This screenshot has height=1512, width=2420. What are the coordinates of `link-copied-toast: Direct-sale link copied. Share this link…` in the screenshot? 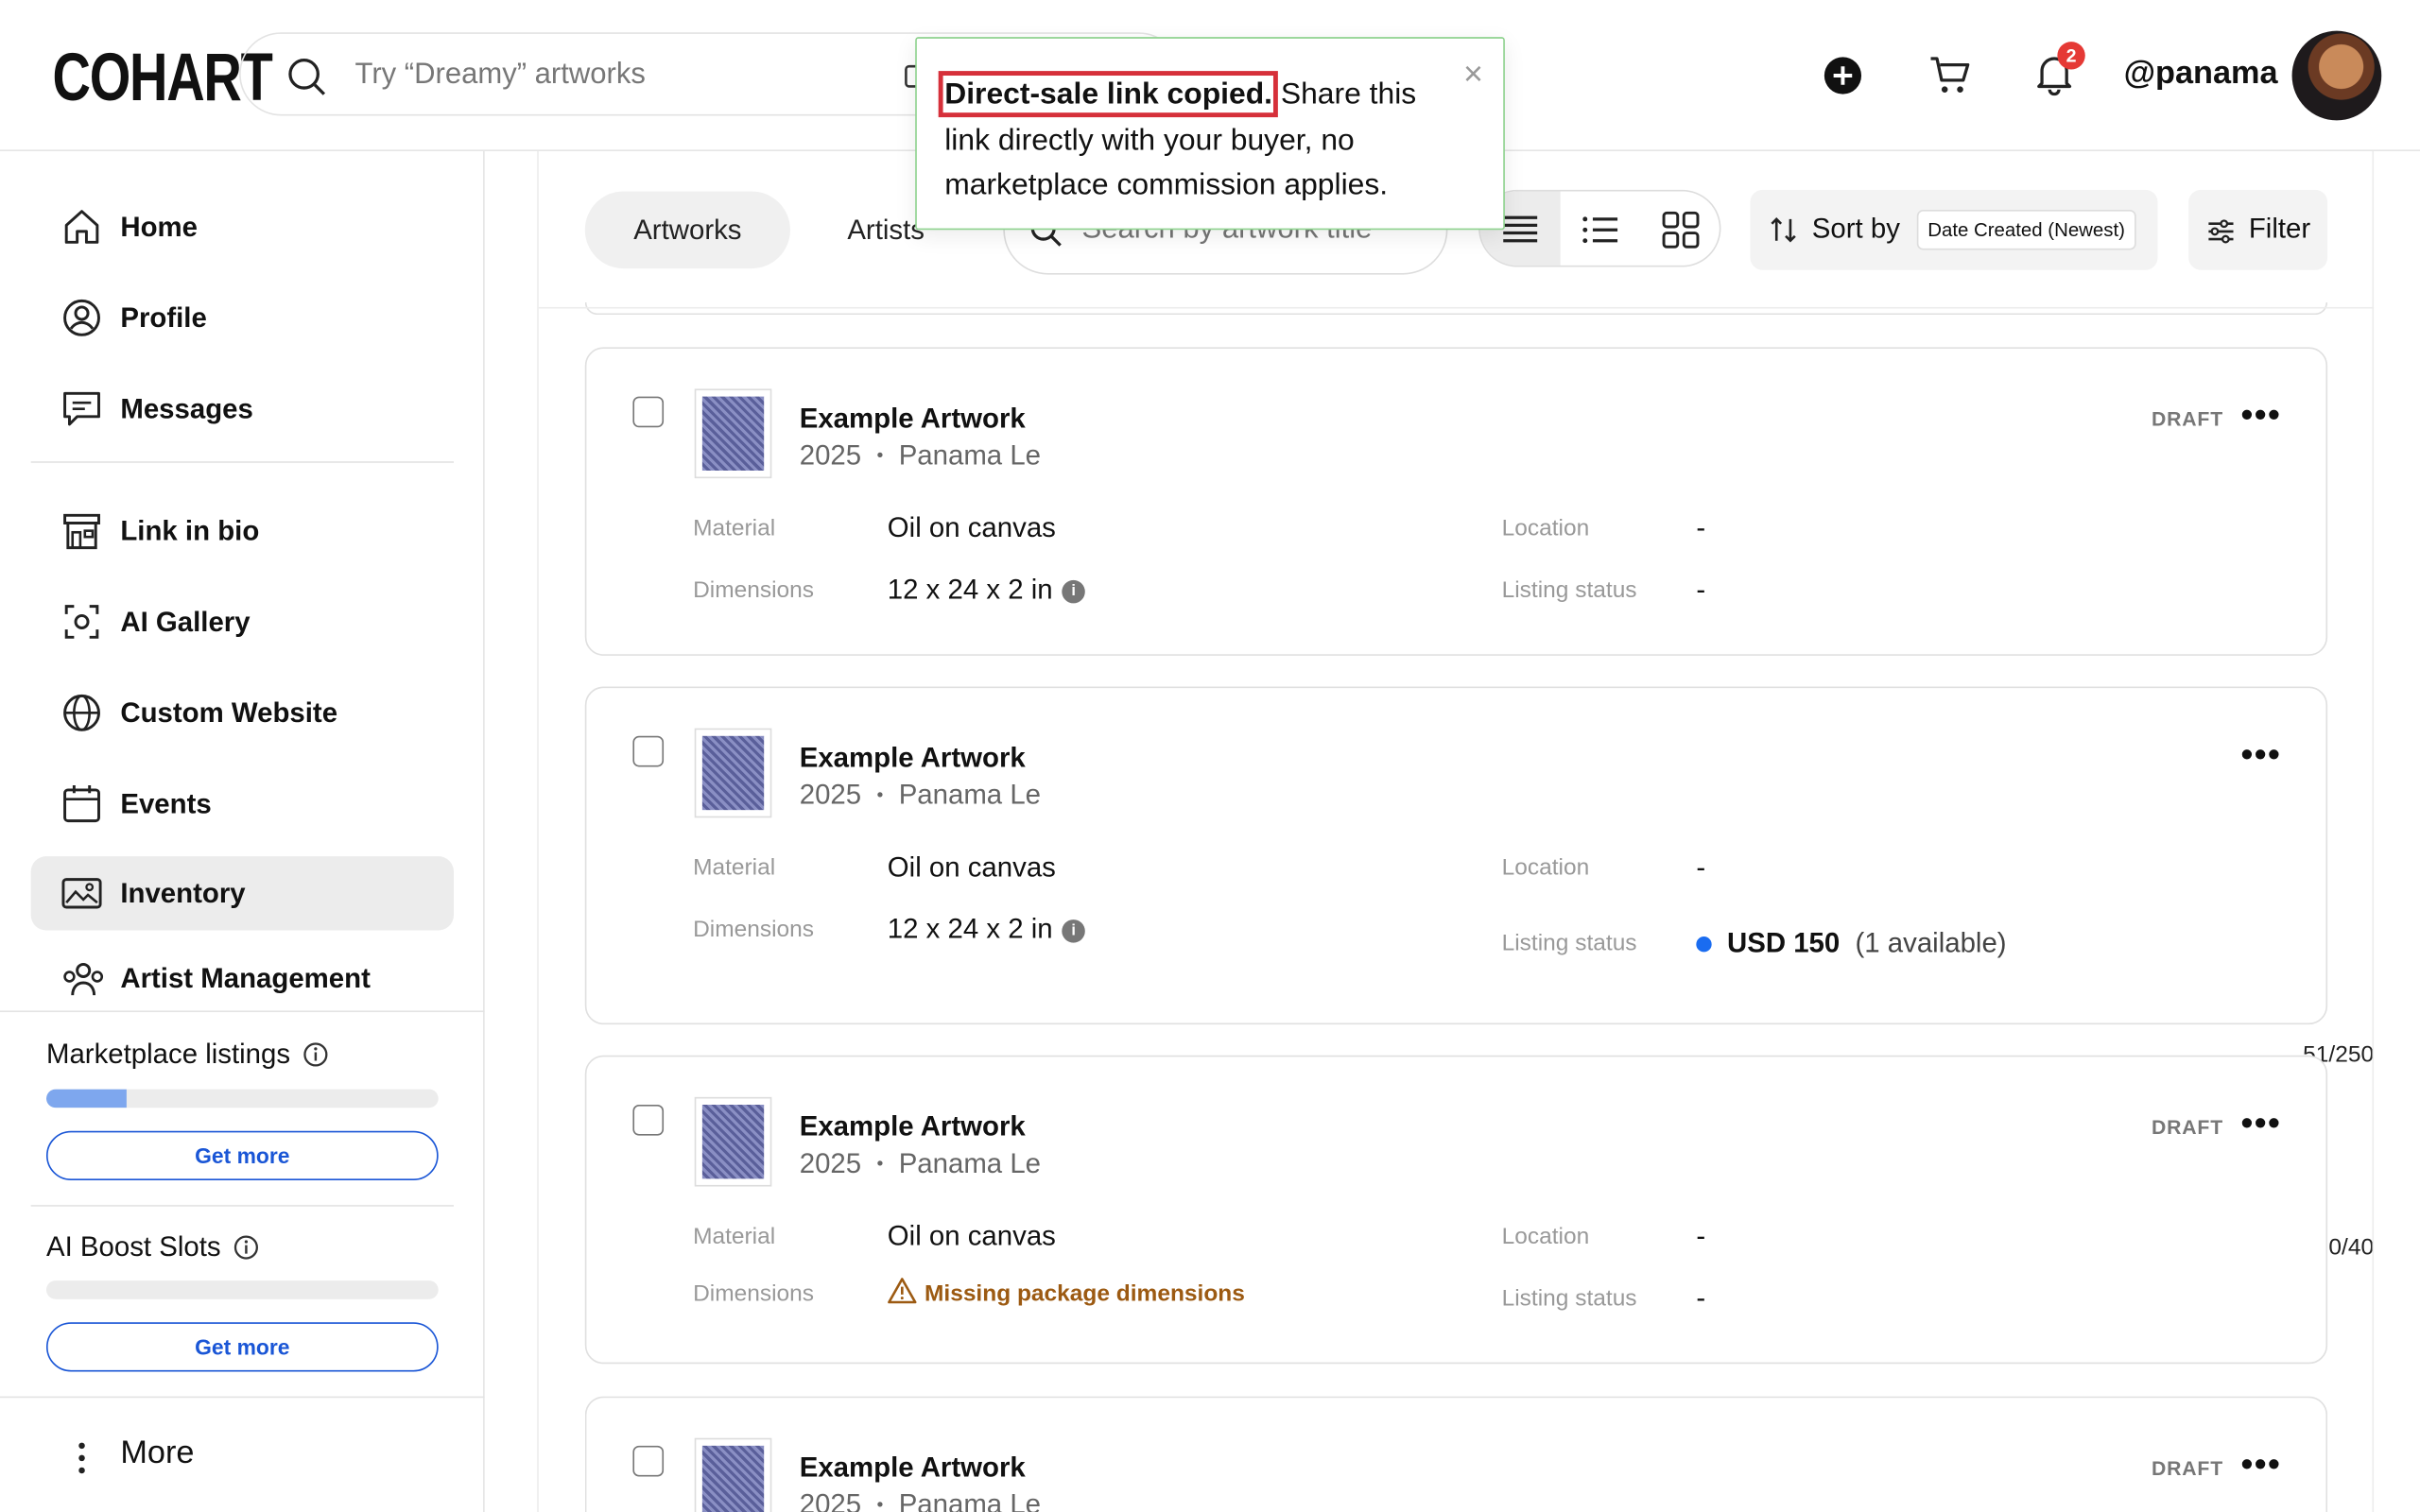 It's located at (1210, 134).